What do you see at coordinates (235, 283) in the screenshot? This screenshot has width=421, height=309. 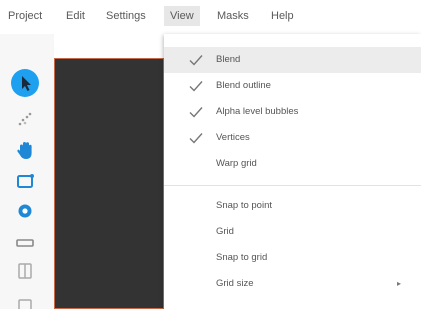 I see `menu-item-label: Grid size` at bounding box center [235, 283].